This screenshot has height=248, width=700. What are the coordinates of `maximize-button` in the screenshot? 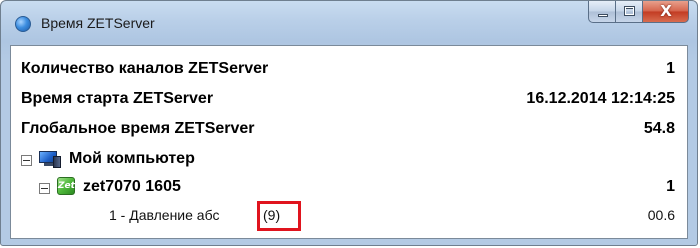 It's located at (629, 12).